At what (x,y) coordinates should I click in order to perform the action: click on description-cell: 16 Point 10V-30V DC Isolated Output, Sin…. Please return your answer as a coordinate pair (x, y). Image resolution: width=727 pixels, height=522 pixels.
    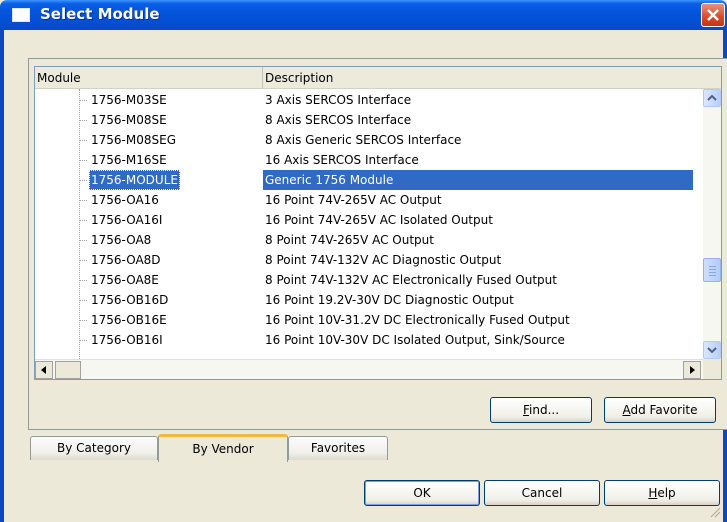
    Looking at the image, I should click on (415, 340).